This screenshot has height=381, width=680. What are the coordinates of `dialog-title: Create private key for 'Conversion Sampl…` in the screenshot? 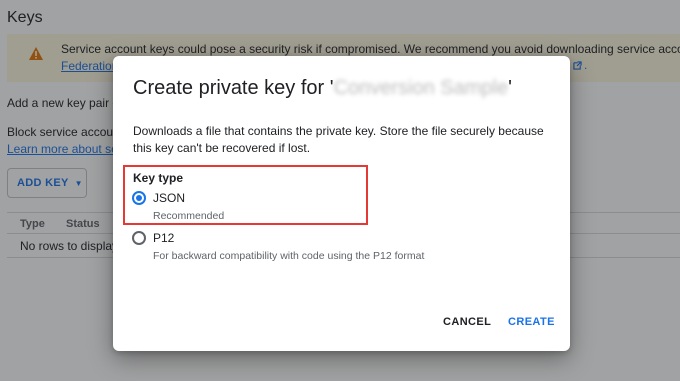 It's located at (322, 88).